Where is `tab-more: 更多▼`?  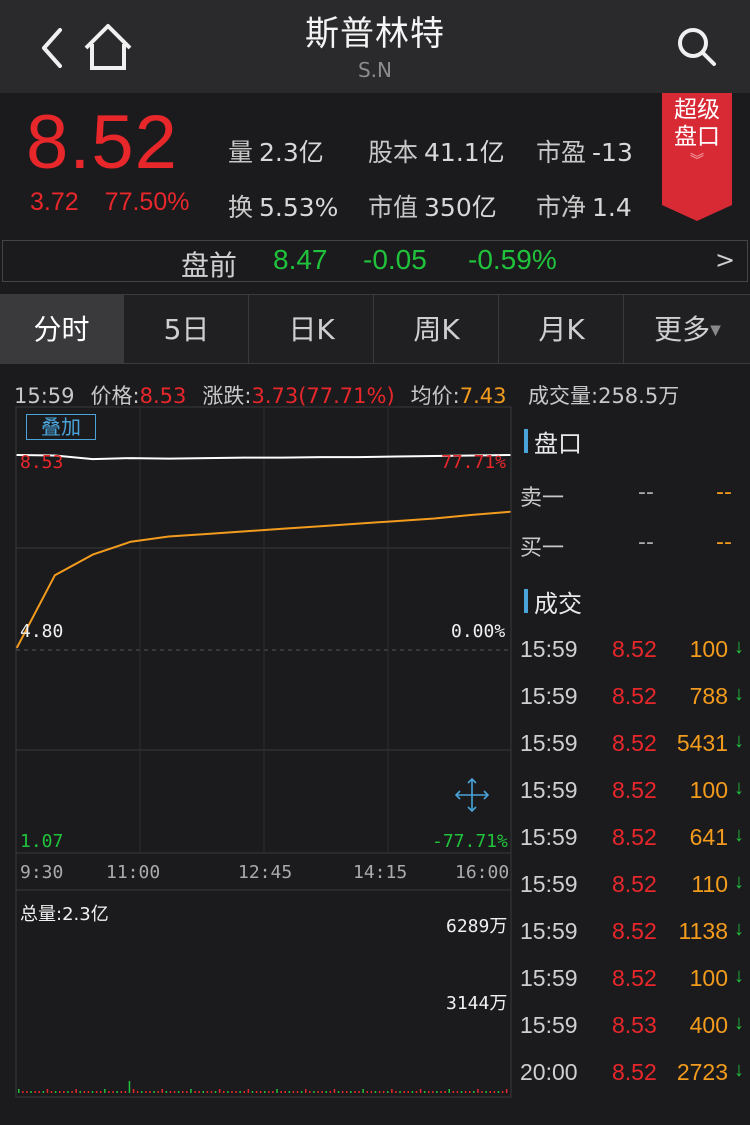 tab-more: 更多▼ is located at coordinates (687, 329).